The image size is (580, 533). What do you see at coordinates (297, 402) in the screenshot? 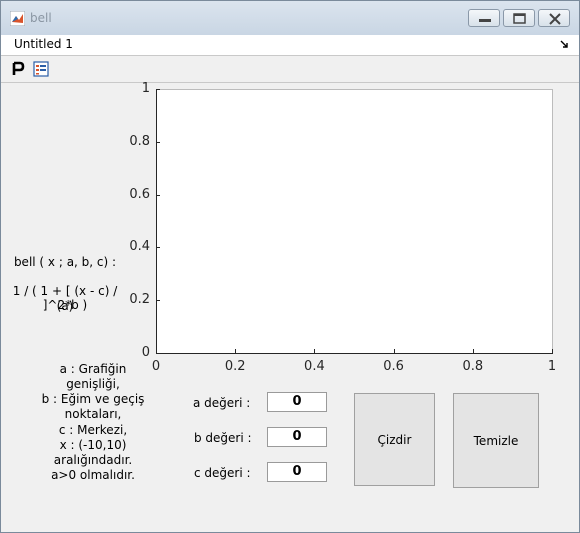
I see `a-input: 0` at bounding box center [297, 402].